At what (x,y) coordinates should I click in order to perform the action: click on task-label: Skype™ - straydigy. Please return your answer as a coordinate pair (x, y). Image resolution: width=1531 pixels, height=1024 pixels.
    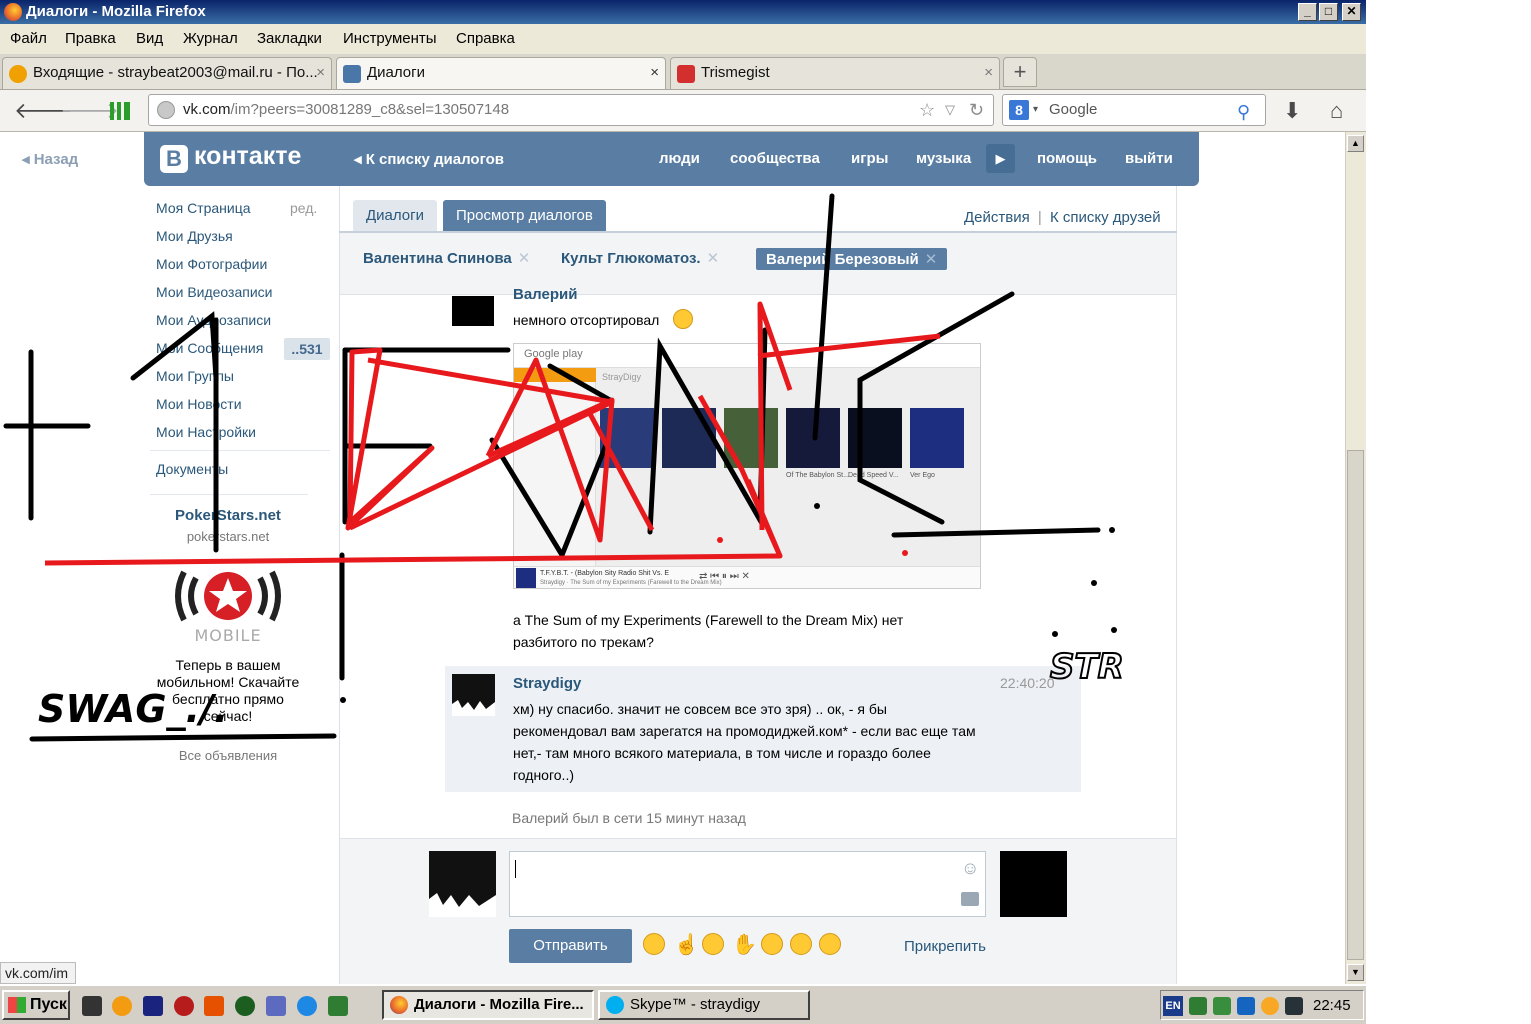
    Looking at the image, I should click on (695, 1004).